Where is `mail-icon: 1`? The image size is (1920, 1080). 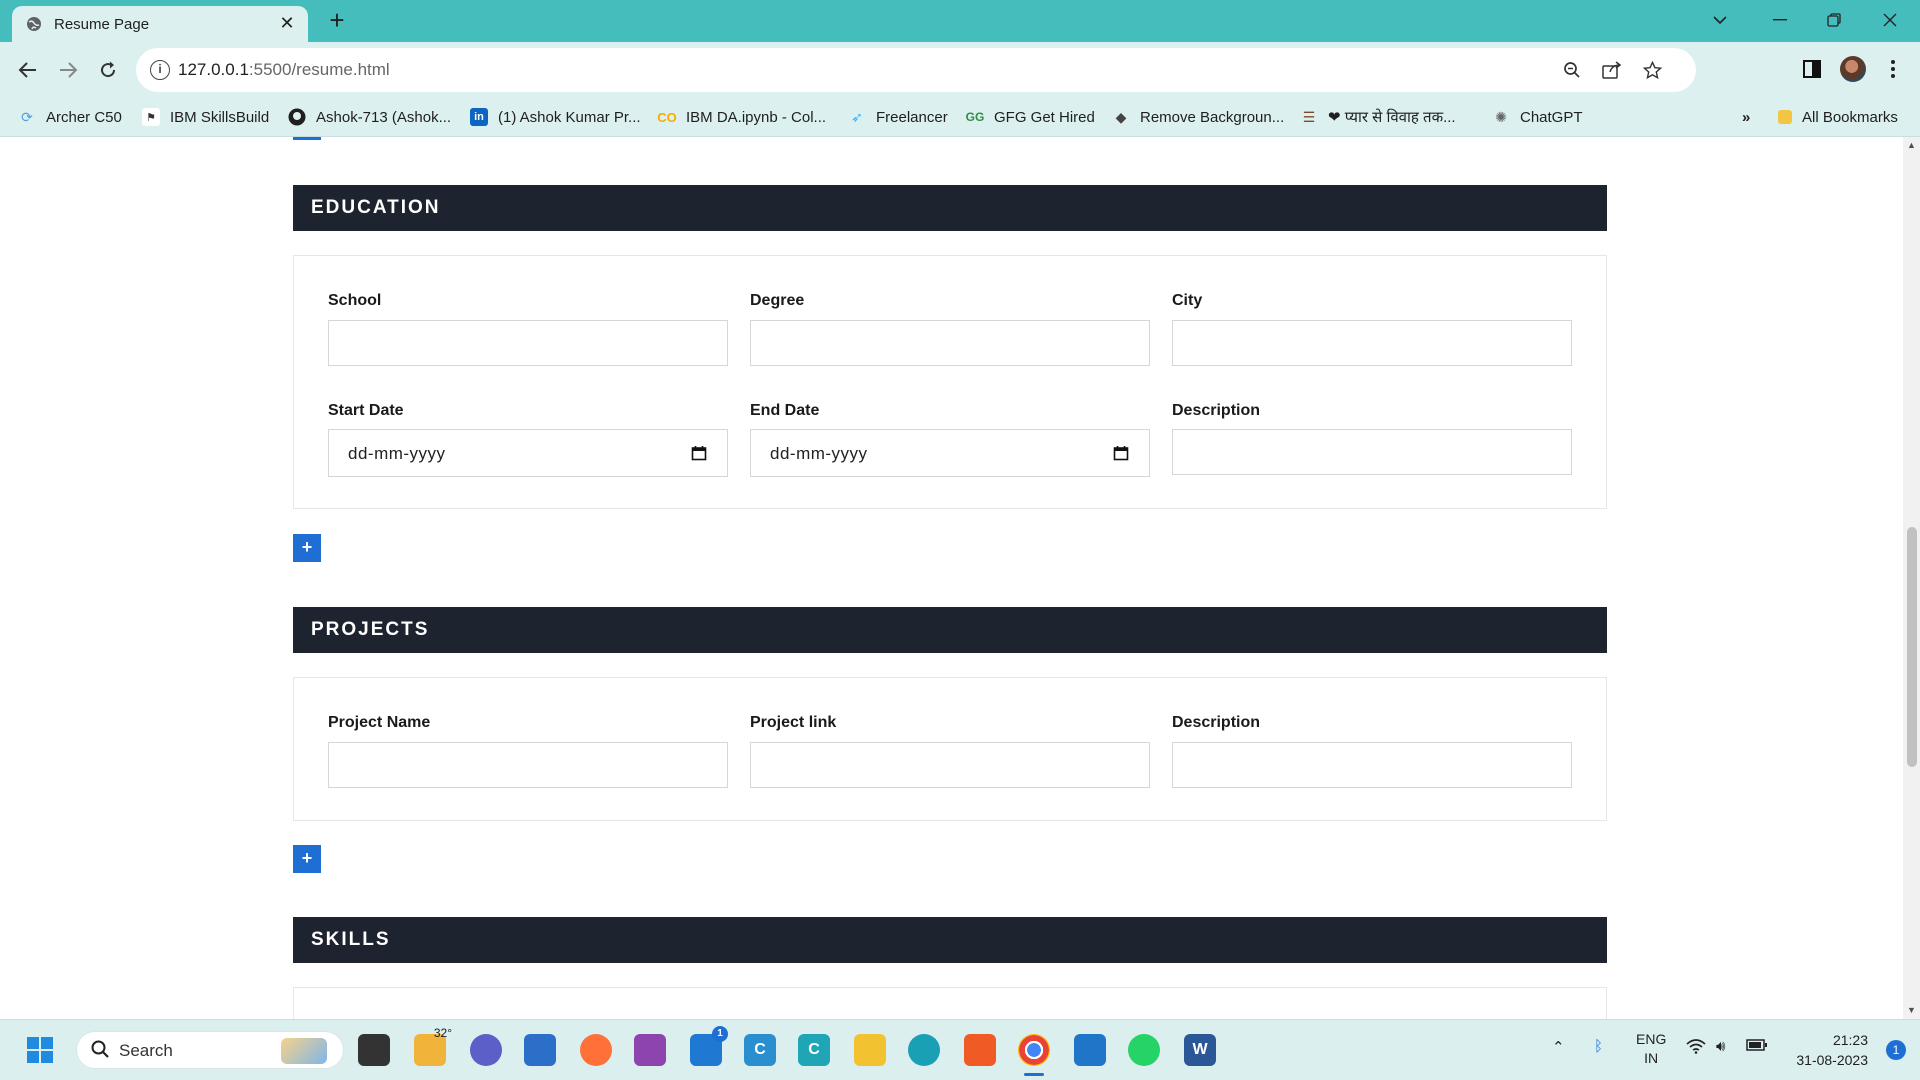 mail-icon: 1 is located at coordinates (709, 1046).